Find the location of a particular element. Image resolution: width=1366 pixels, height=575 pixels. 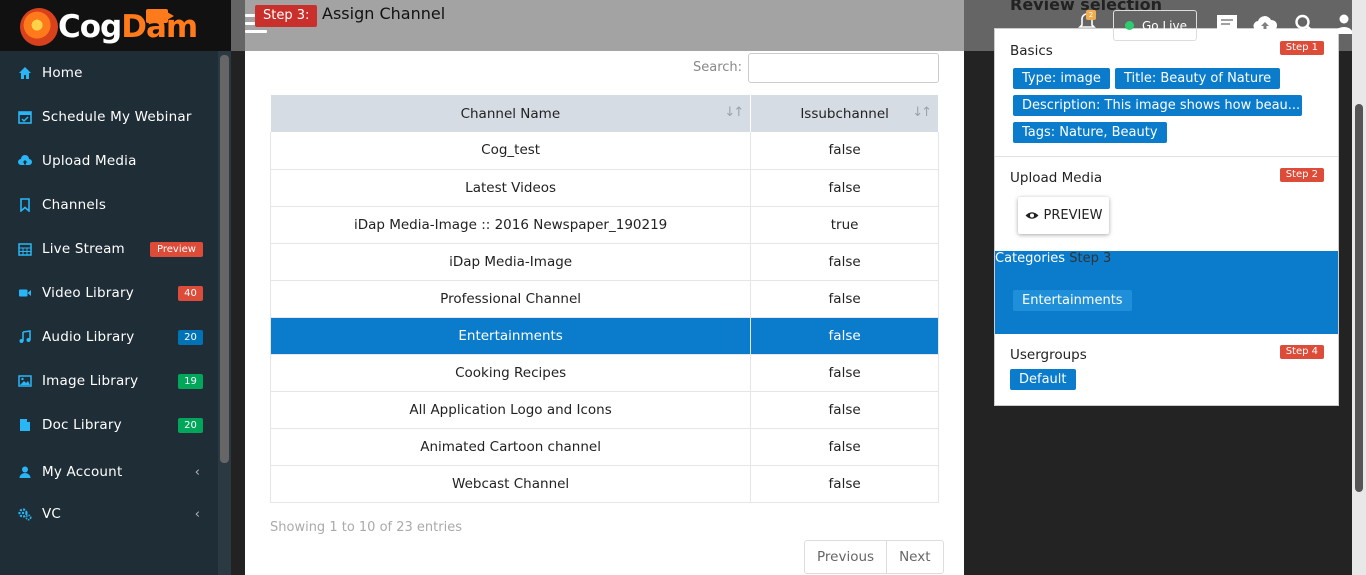

channel-name-cell: All Application Logo and Icons is located at coordinates (510, 410).